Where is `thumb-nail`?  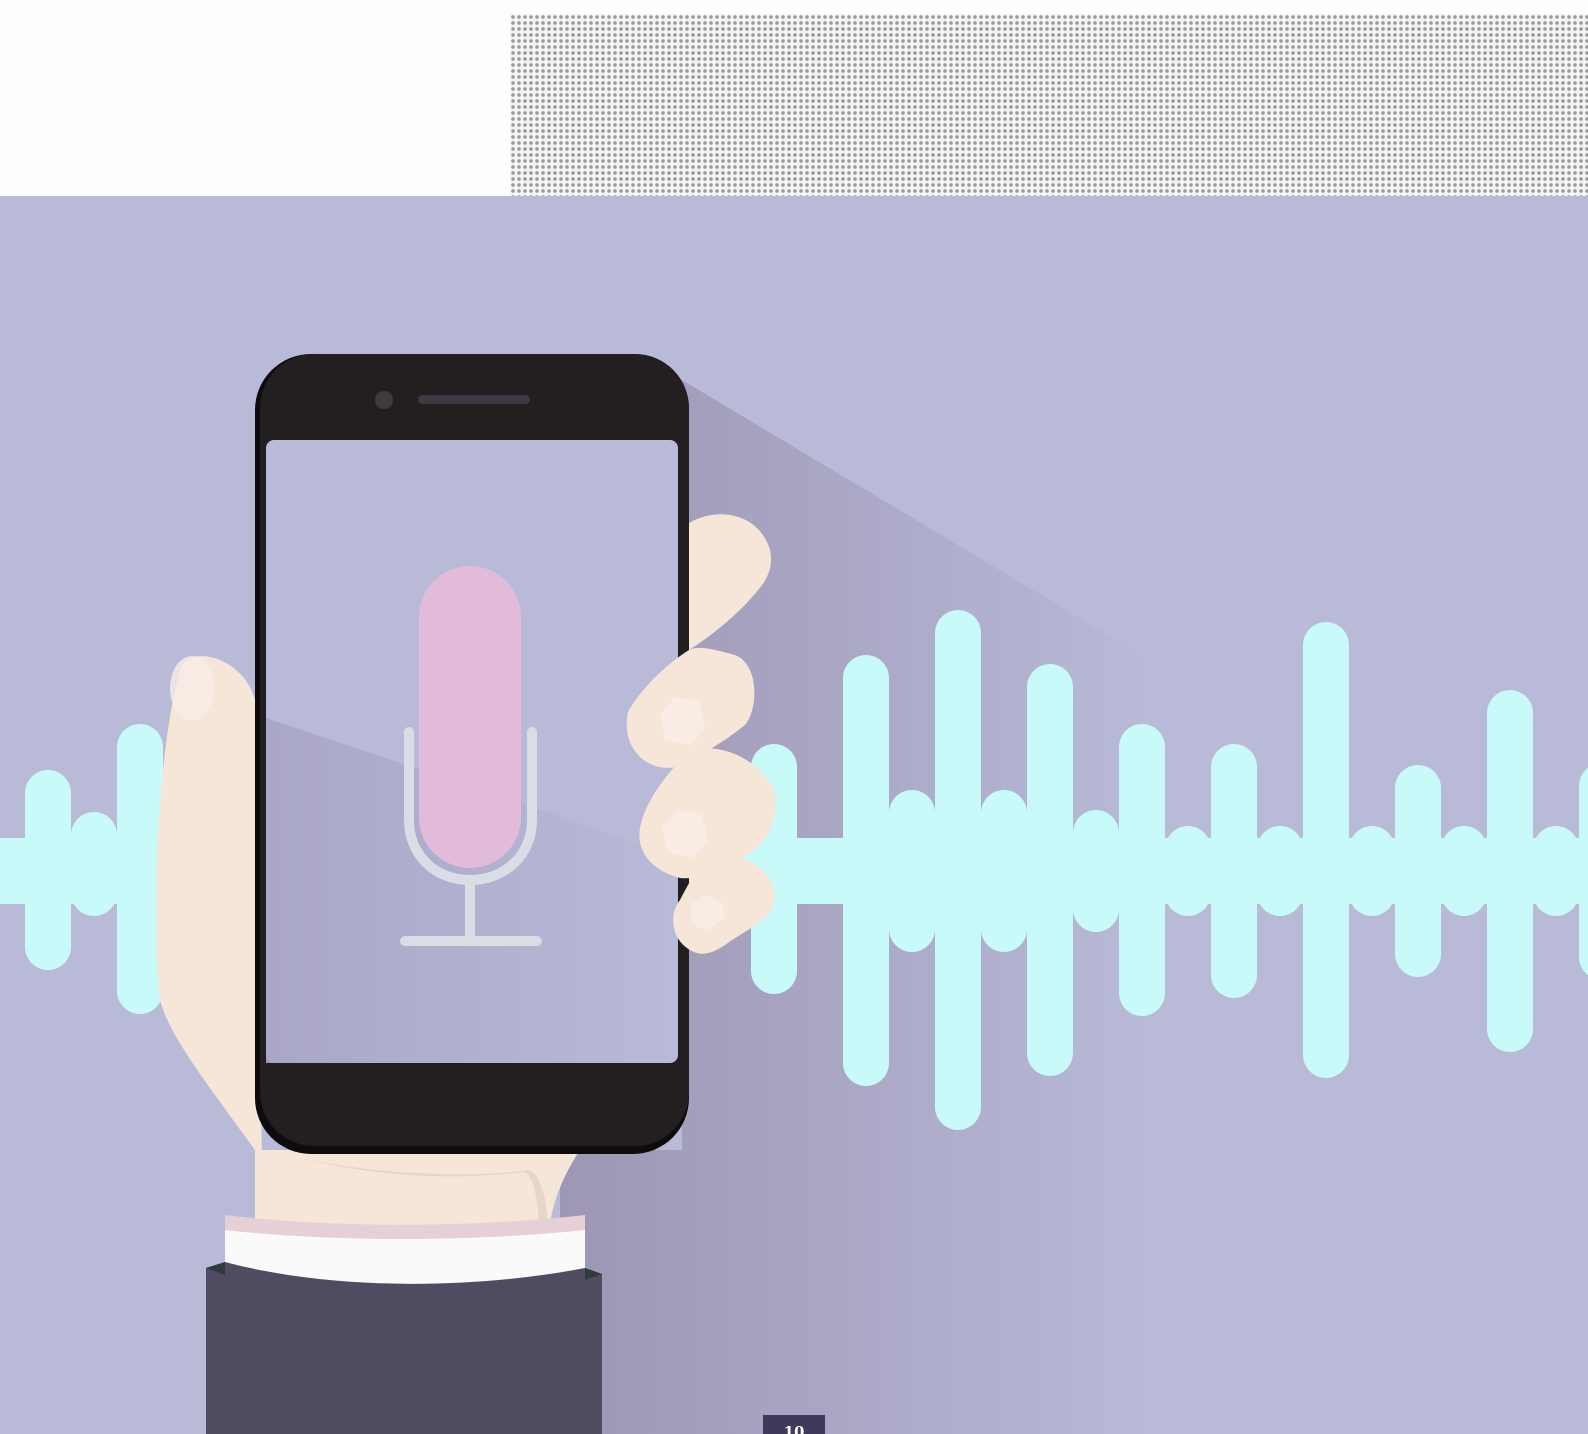 thumb-nail is located at coordinates (192, 688).